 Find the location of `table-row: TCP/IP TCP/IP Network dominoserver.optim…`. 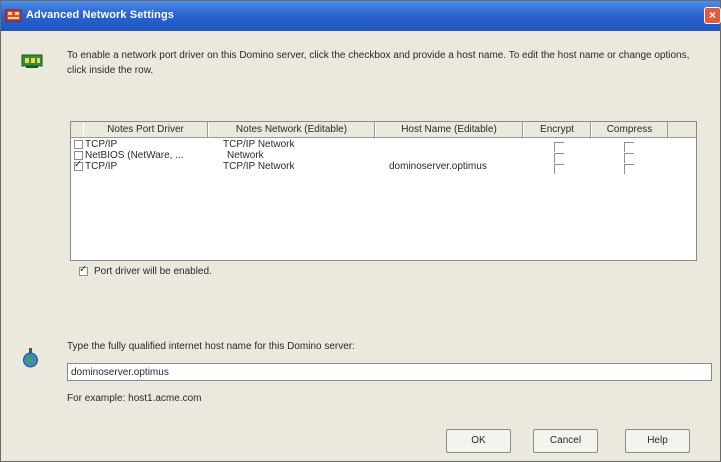

table-row: TCP/IP TCP/IP Network dominoserver.optim… is located at coordinates (383, 166).